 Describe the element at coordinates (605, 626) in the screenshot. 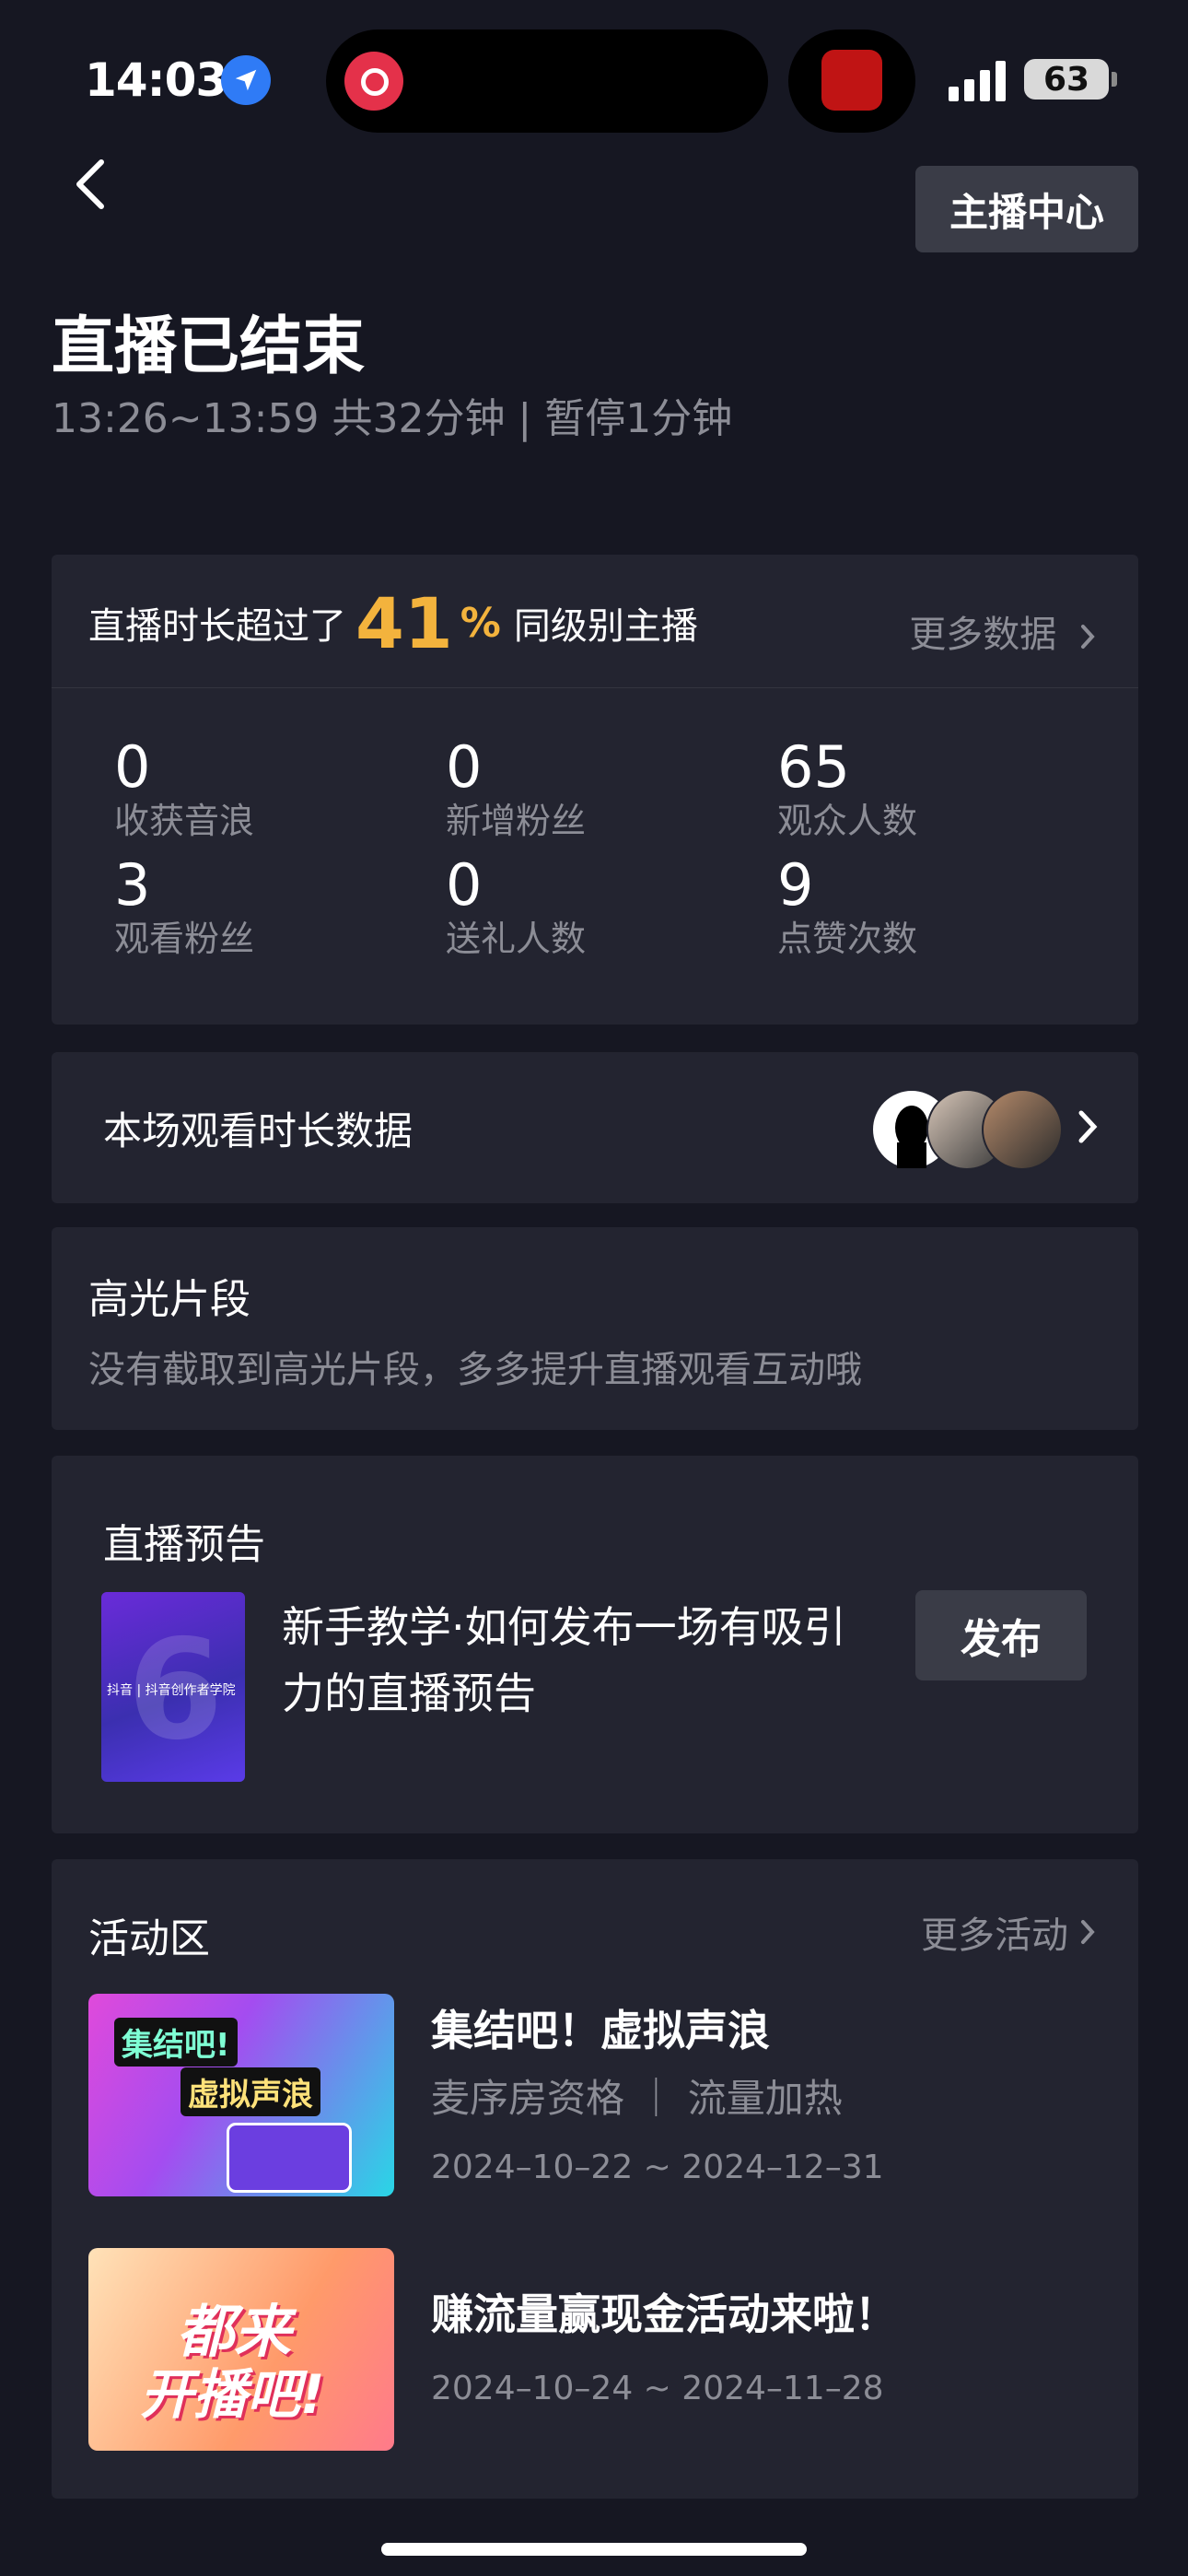

I see `stats-suffix: 同级别主播` at that location.